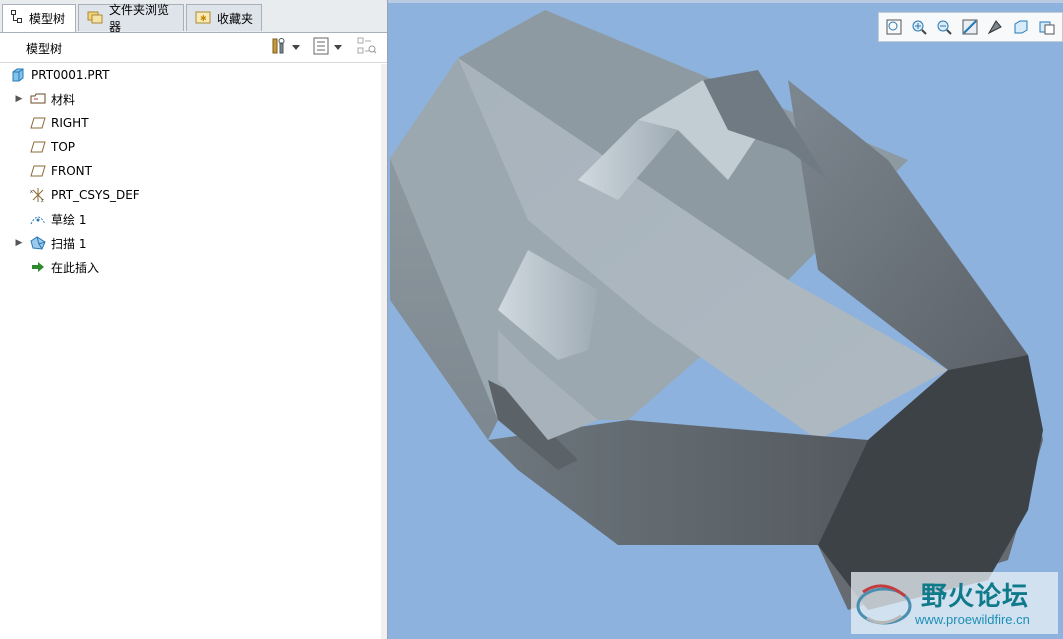 Image resolution: width=1063 pixels, height=639 pixels. I want to click on zoom-out-icon, so click(944, 28).